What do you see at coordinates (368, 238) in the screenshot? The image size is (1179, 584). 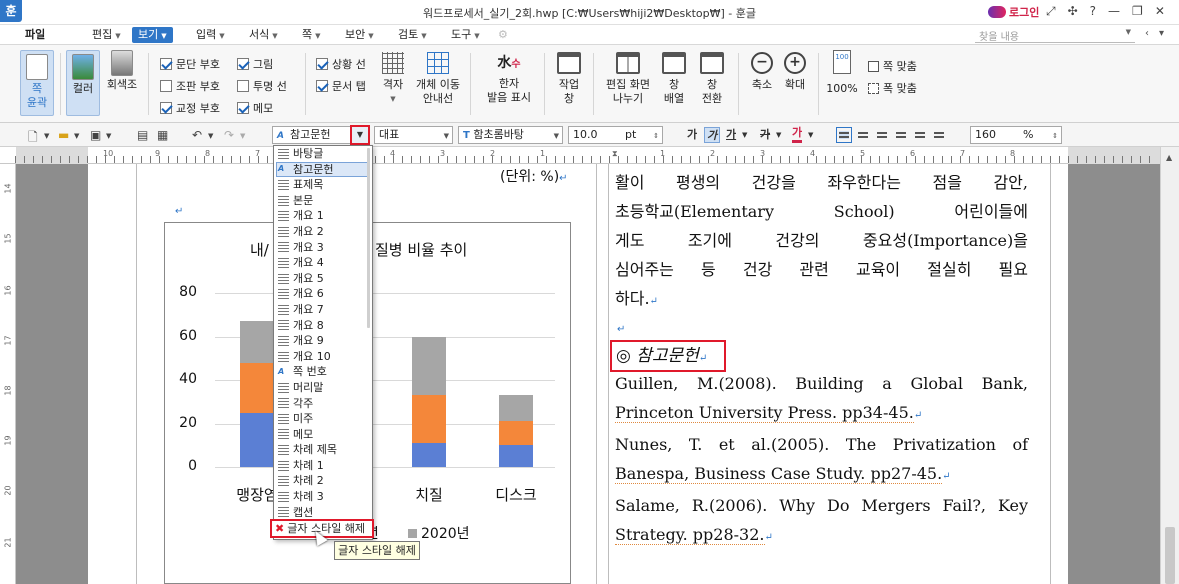 I see `dropdown-scrollbar` at bounding box center [368, 238].